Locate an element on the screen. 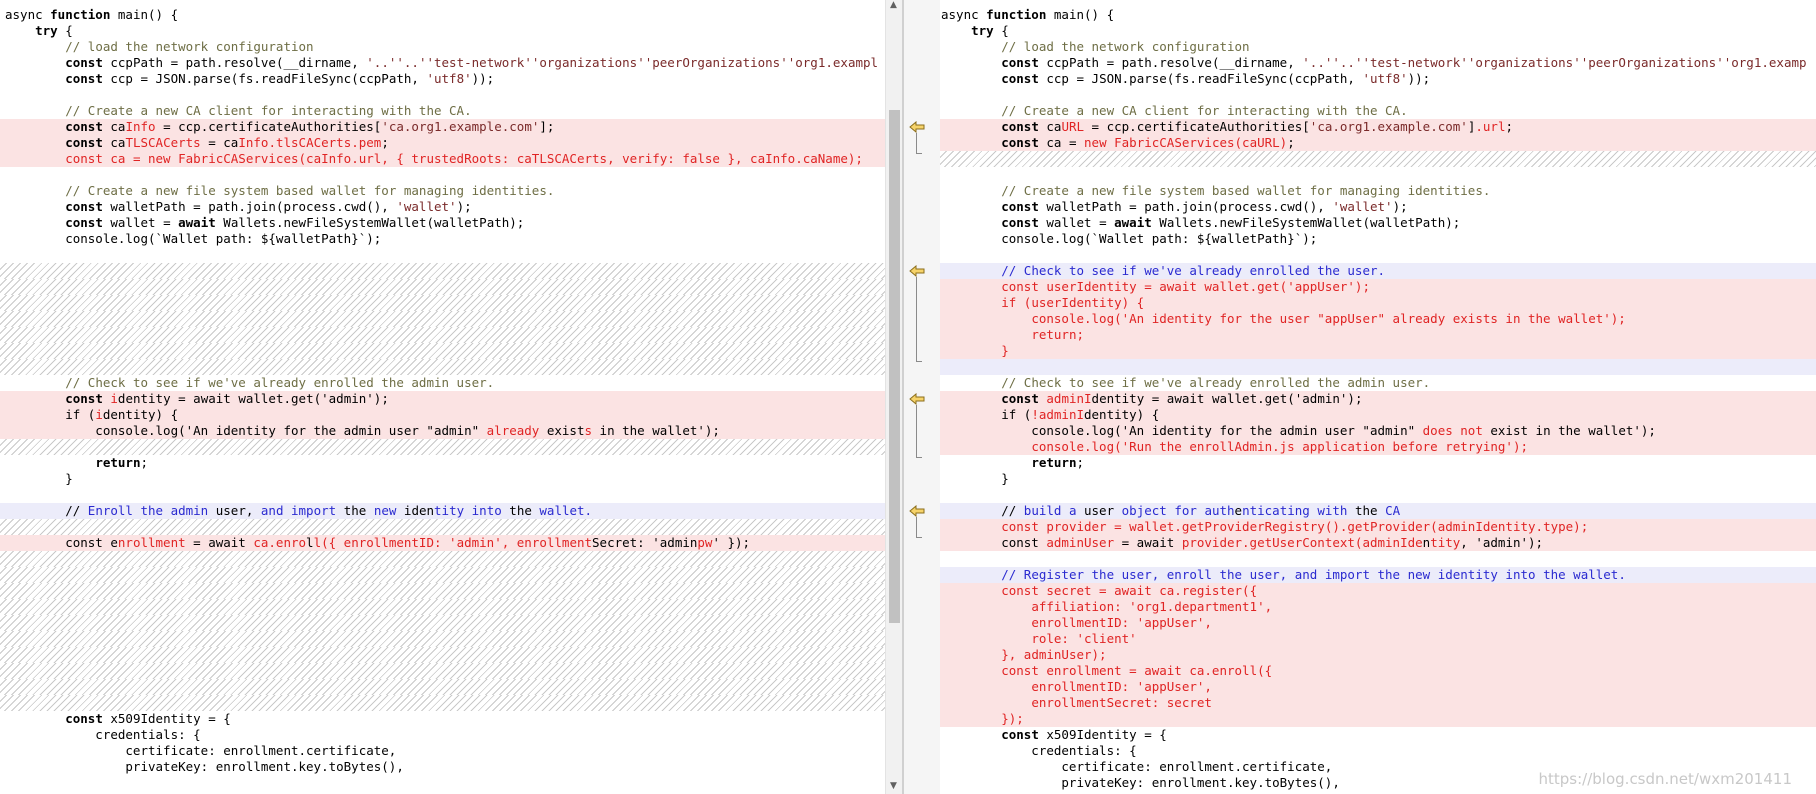  change-bracket is located at coordinates (919, 431).